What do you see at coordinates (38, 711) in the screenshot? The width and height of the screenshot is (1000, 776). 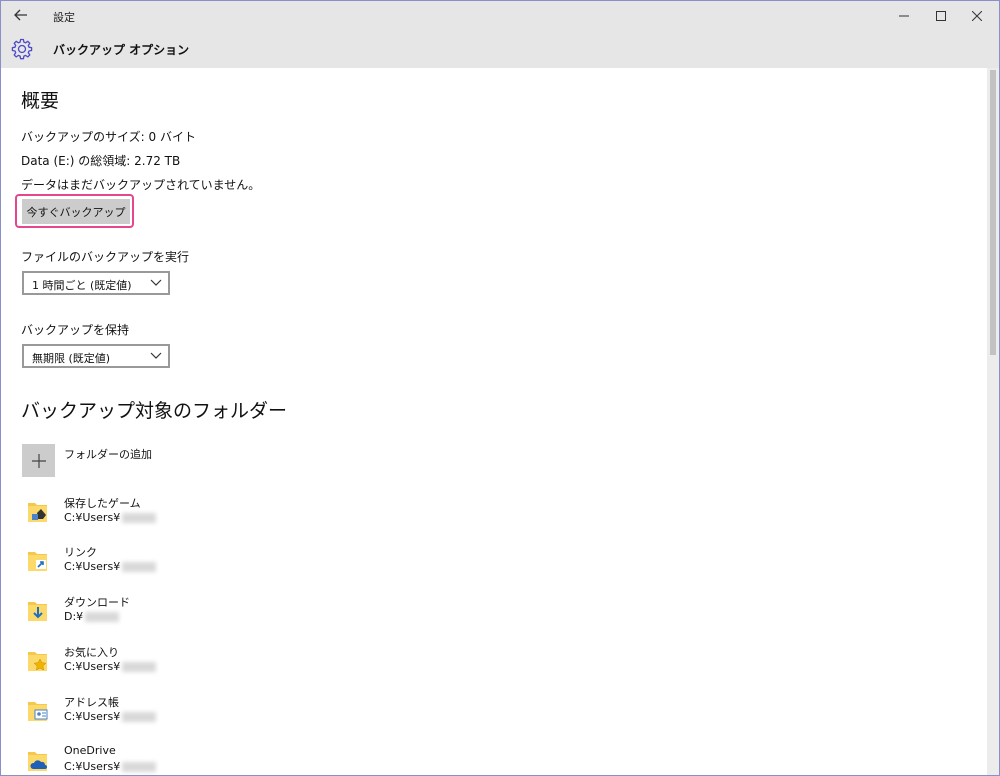 I see `contacts-folder-icon` at bounding box center [38, 711].